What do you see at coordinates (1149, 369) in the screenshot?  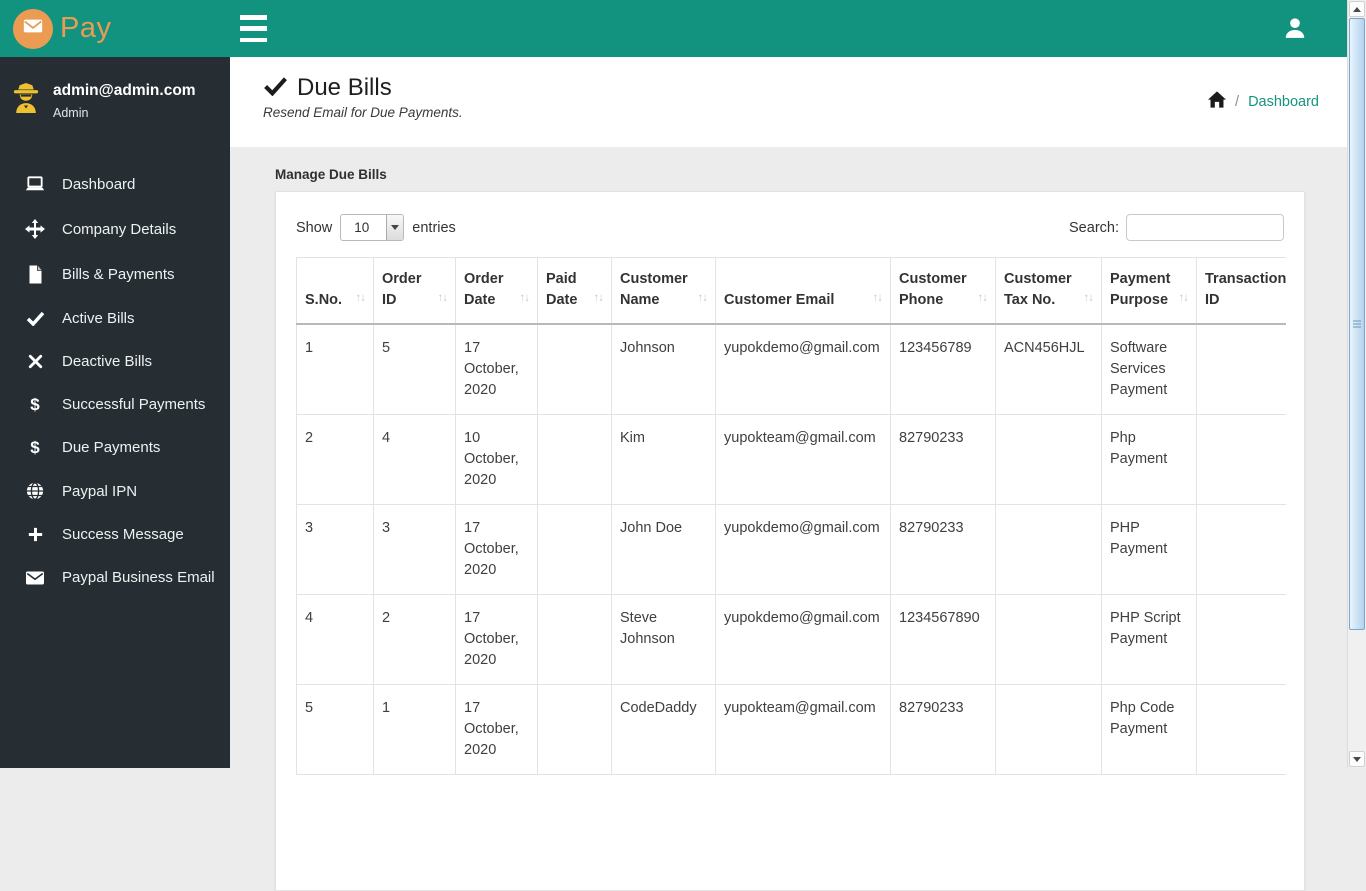 I see `table-cell: Software Services Payment` at bounding box center [1149, 369].